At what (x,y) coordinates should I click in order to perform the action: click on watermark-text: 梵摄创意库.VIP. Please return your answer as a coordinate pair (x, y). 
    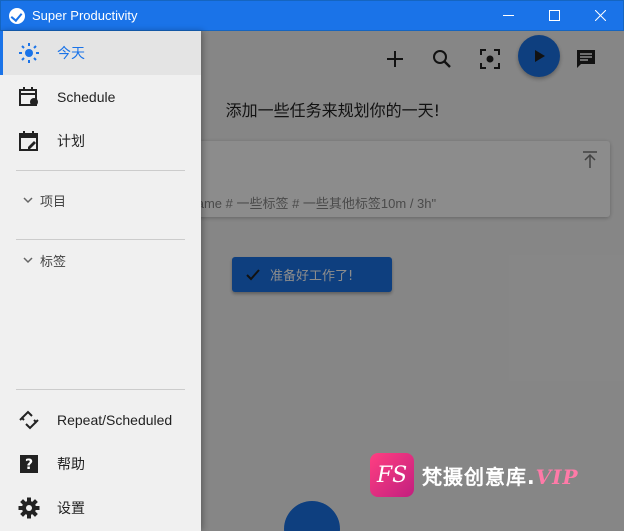
    Looking at the image, I should click on (500, 475).